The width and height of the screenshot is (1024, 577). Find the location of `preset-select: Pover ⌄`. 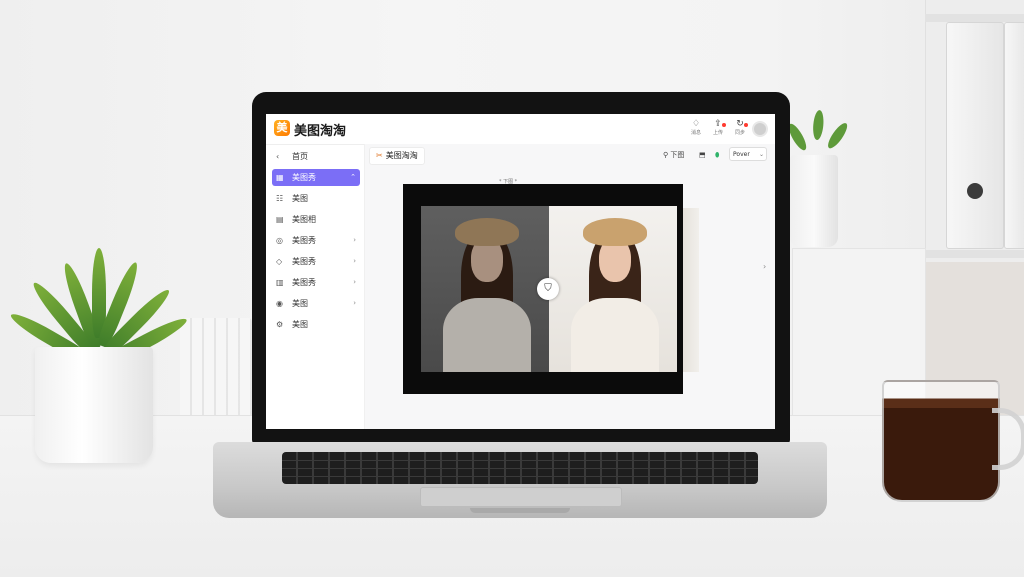

preset-select: Pover ⌄ is located at coordinates (748, 154).